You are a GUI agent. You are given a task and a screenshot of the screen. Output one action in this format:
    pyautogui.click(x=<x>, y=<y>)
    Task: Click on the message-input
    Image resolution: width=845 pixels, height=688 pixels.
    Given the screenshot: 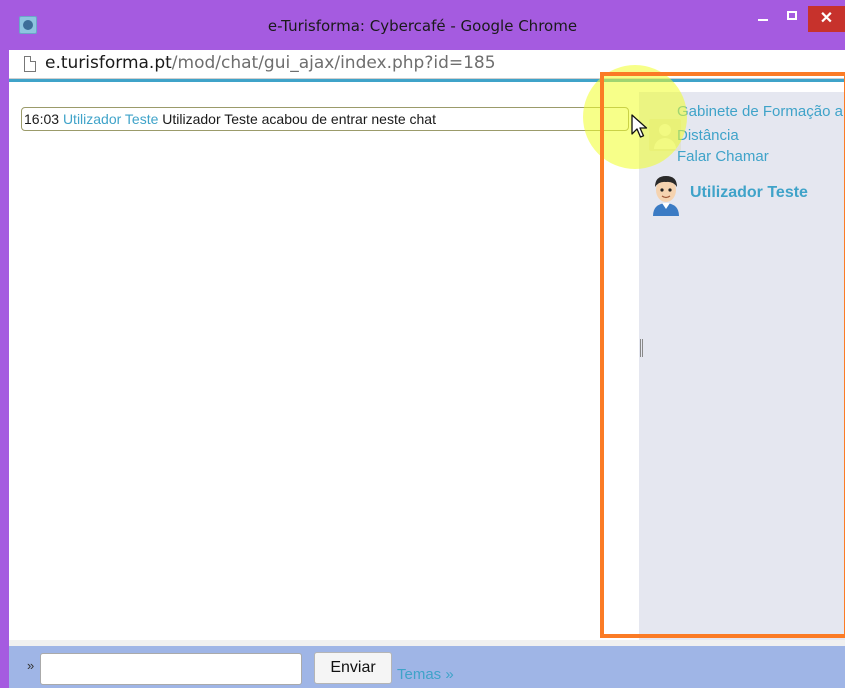 What is the action you would take?
    pyautogui.click(x=171, y=669)
    